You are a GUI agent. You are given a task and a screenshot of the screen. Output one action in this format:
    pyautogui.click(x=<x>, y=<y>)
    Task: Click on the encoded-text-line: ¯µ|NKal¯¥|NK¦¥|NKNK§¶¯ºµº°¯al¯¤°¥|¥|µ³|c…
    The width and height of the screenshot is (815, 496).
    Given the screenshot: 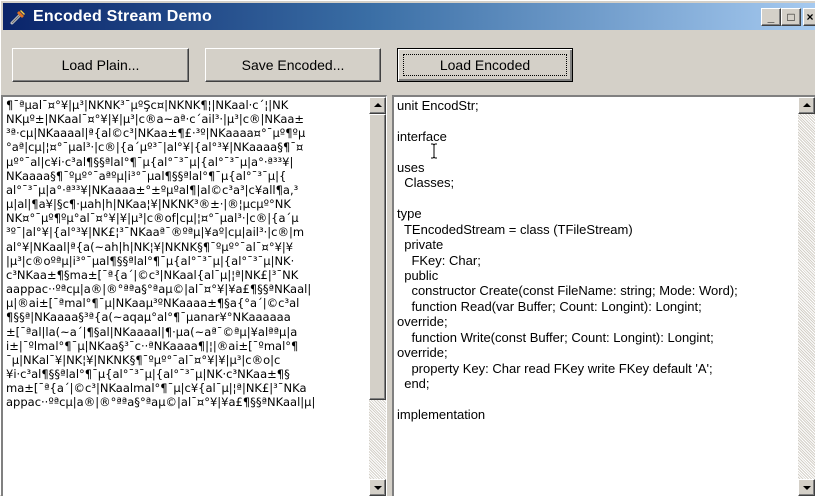 What is the action you would take?
    pyautogui.click(x=143, y=359)
    